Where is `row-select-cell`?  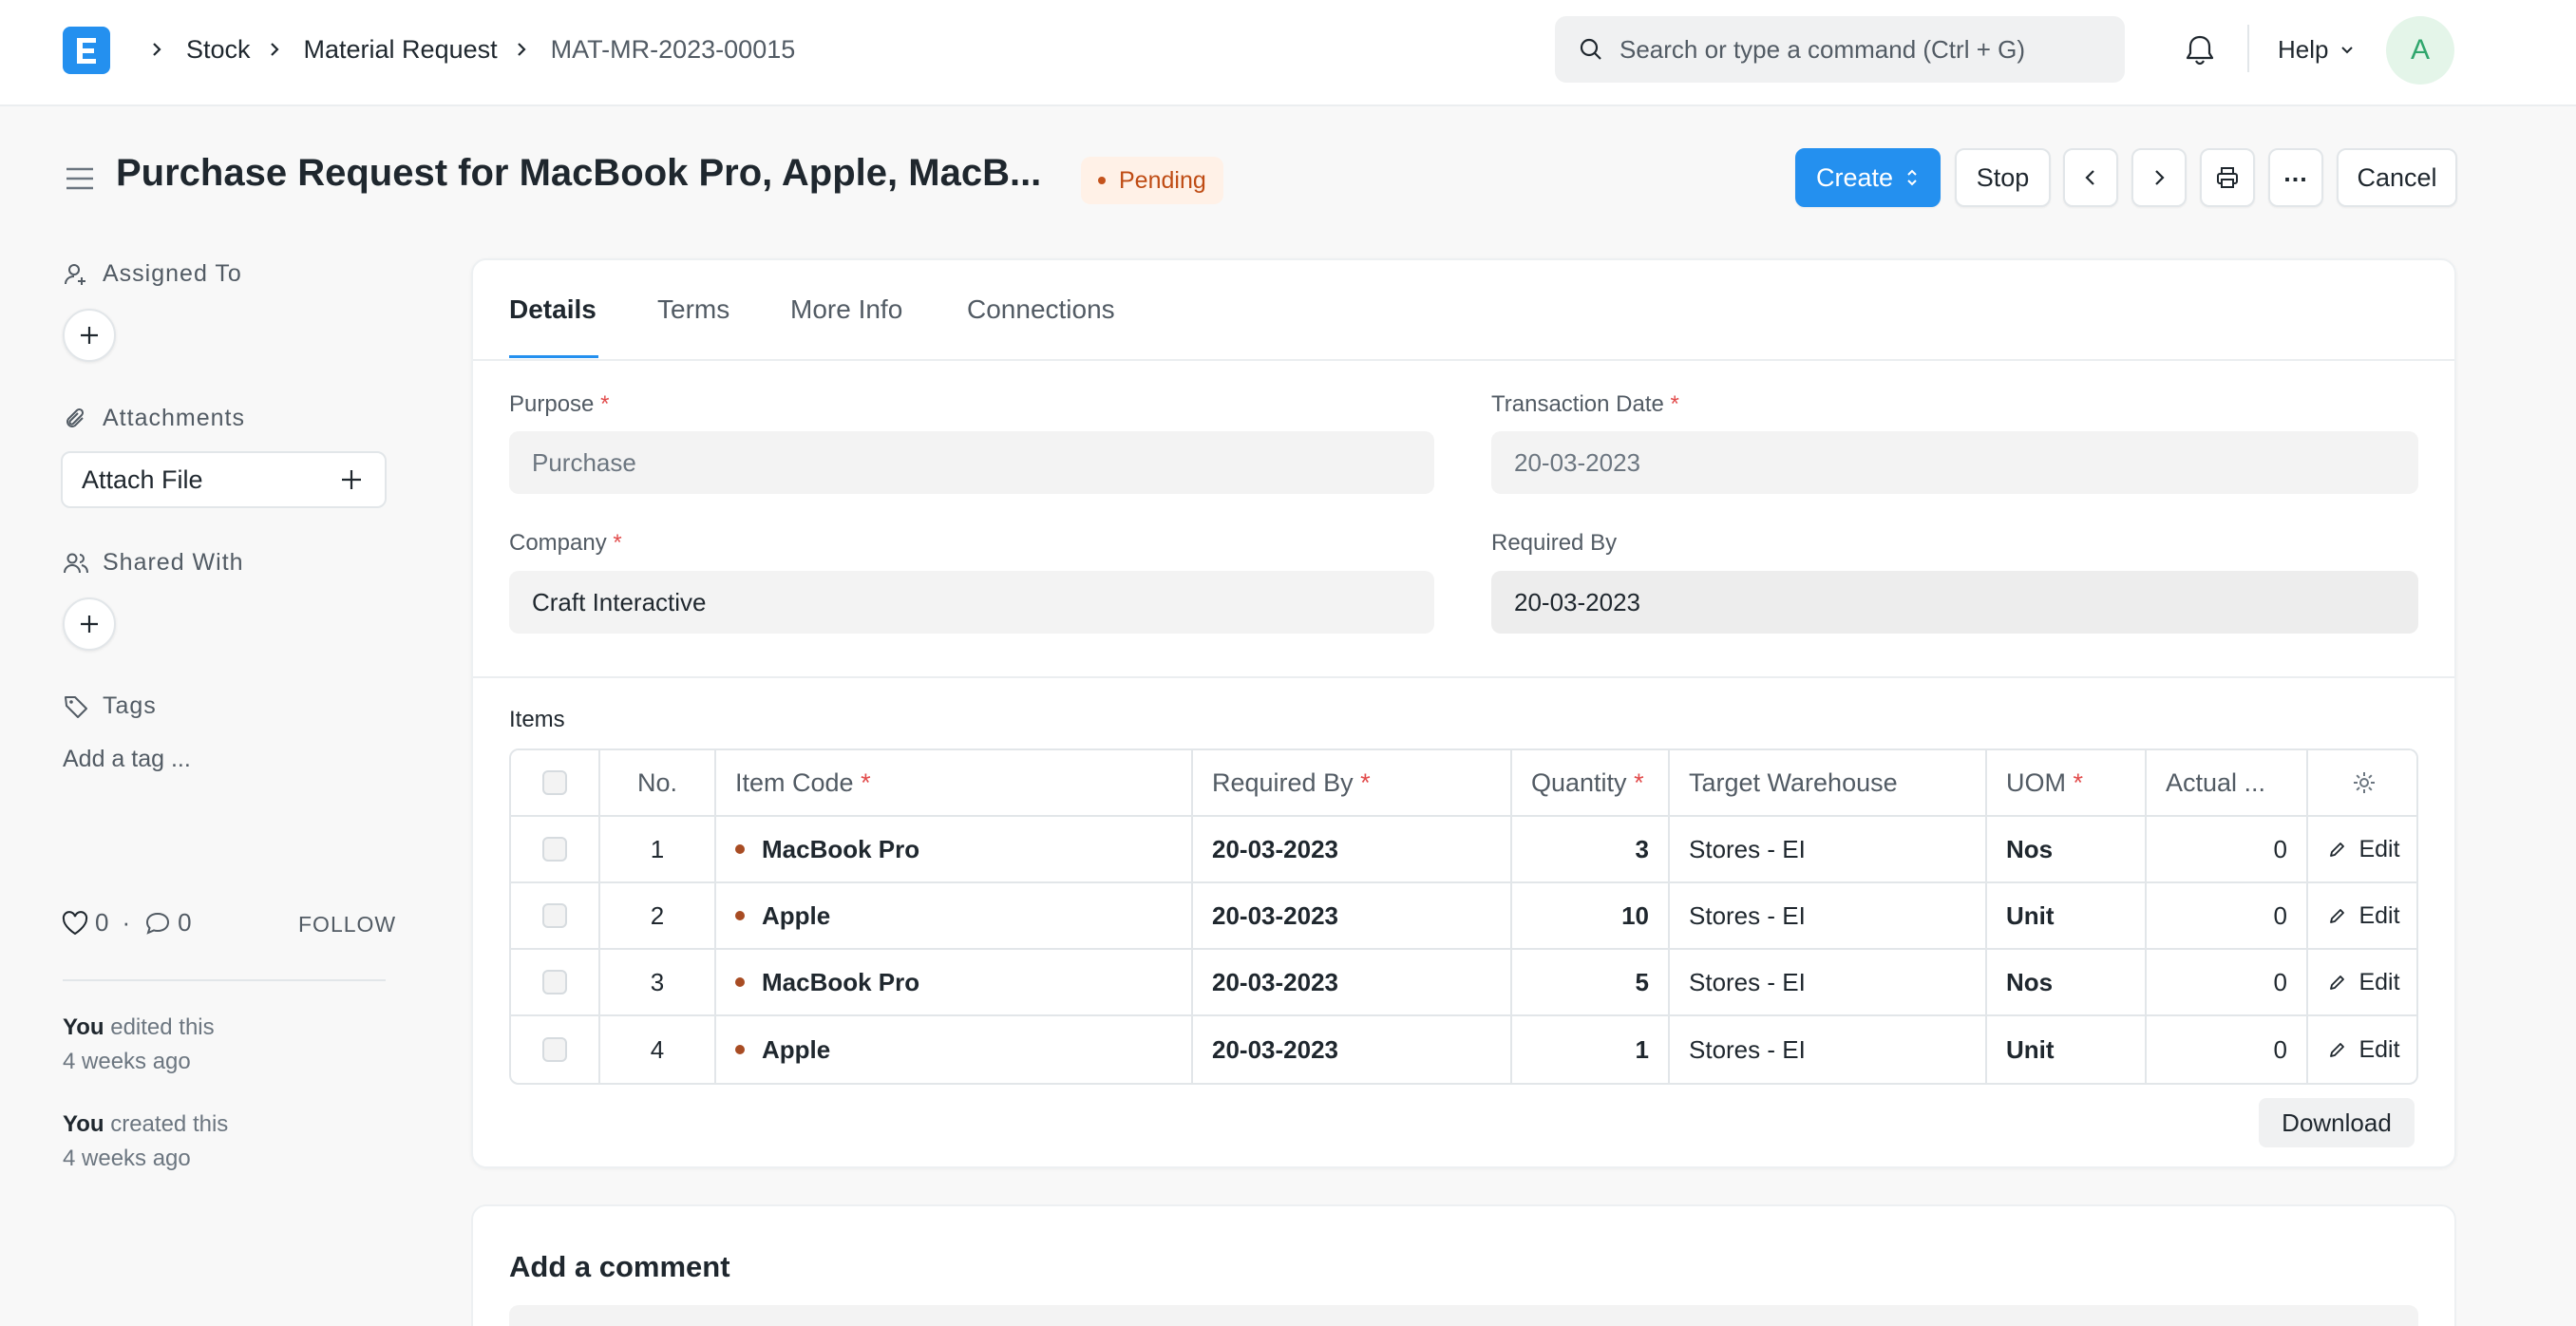 row-select-cell is located at coordinates (555, 982).